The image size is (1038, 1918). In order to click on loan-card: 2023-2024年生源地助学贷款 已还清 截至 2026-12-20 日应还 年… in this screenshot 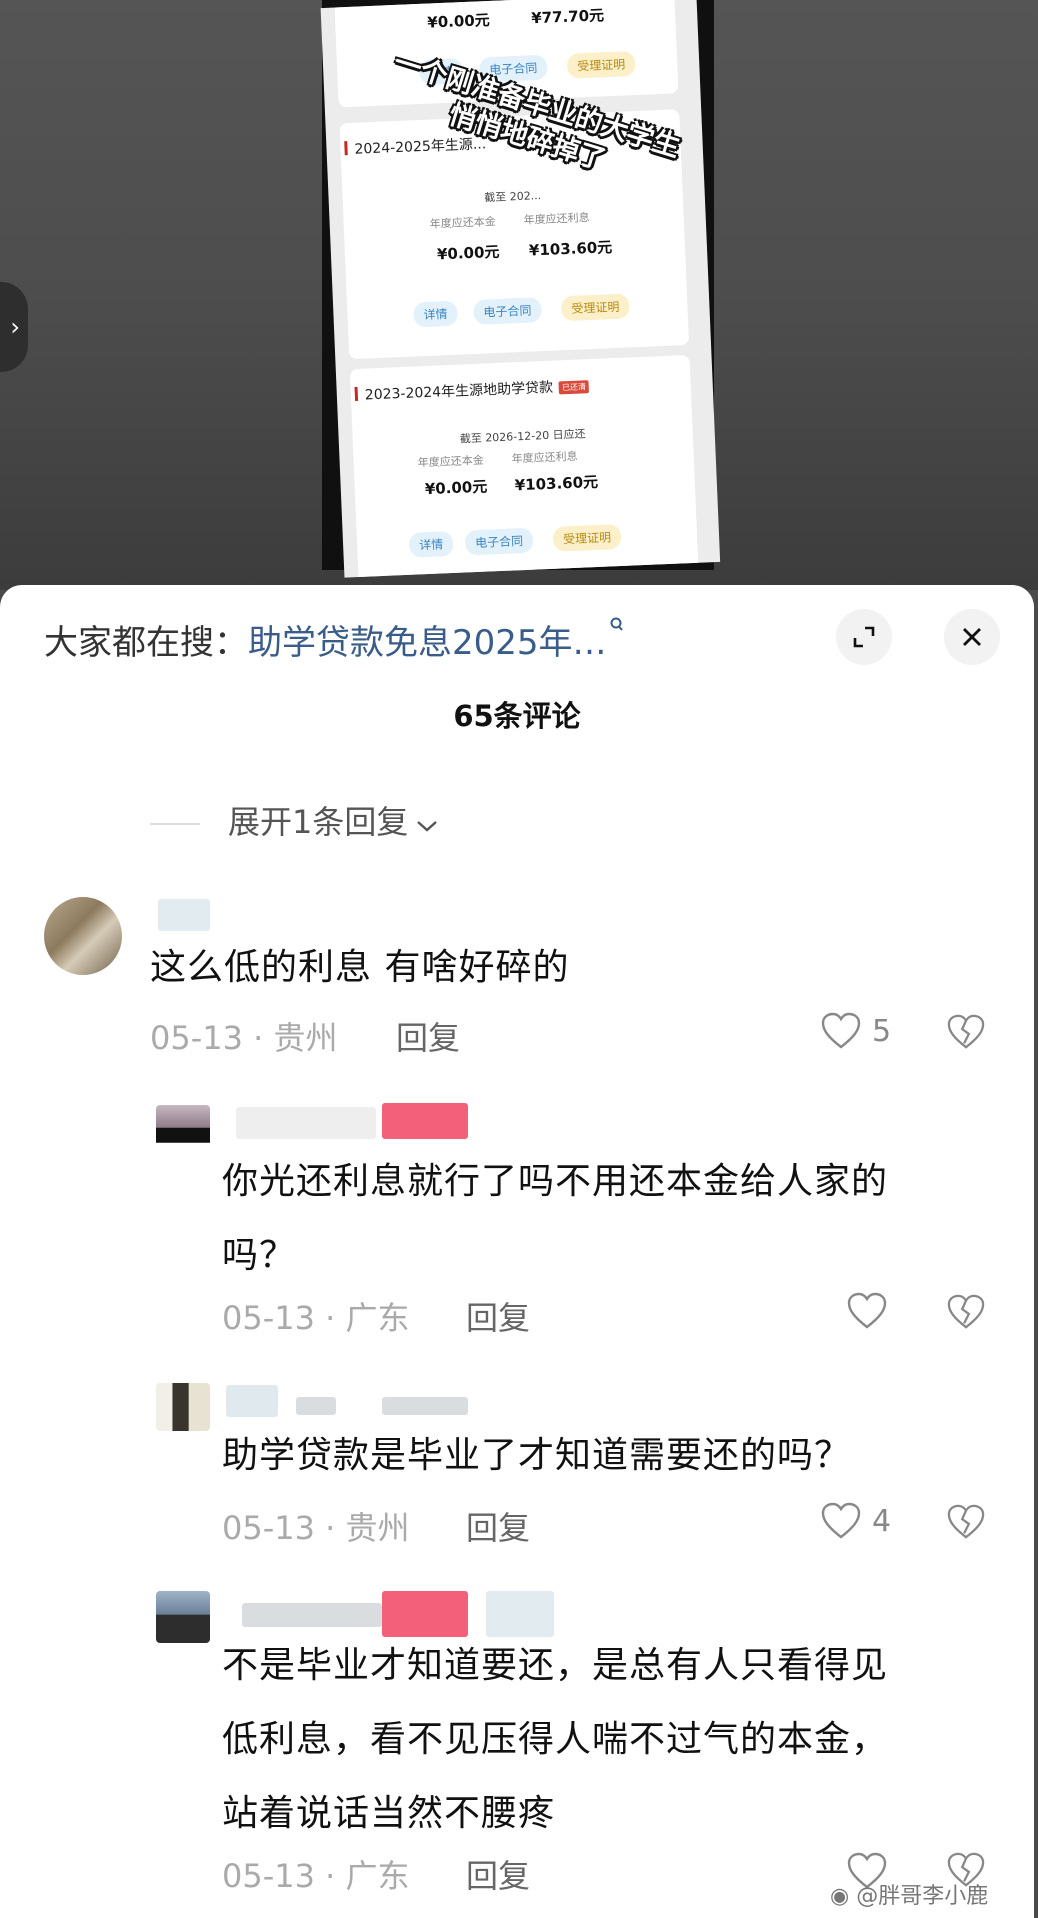, I will do `click(524, 466)`.